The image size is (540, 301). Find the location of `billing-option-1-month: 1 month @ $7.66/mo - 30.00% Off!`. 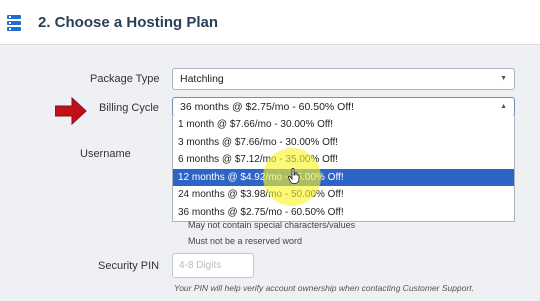

billing-option-1-month: 1 month @ $7.66/mo - 30.00% Off! is located at coordinates (343, 125).